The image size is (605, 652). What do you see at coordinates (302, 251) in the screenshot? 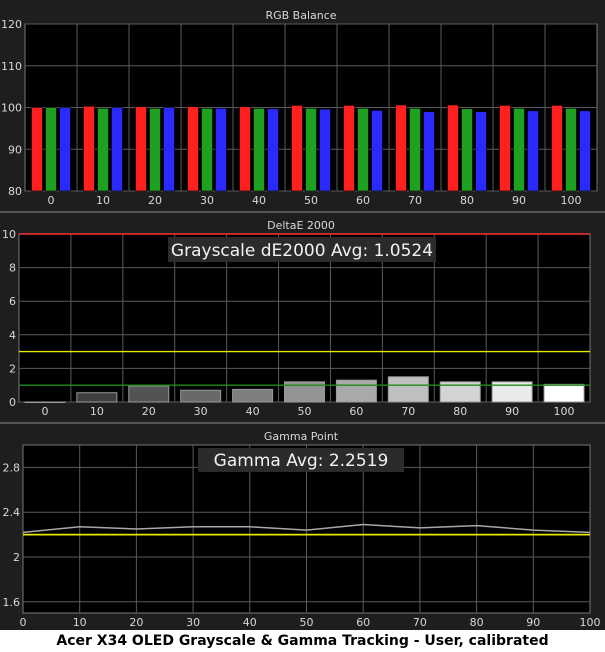
I see `average-annotation: Grayscale dE2000 Avg: 1.0524` at bounding box center [302, 251].